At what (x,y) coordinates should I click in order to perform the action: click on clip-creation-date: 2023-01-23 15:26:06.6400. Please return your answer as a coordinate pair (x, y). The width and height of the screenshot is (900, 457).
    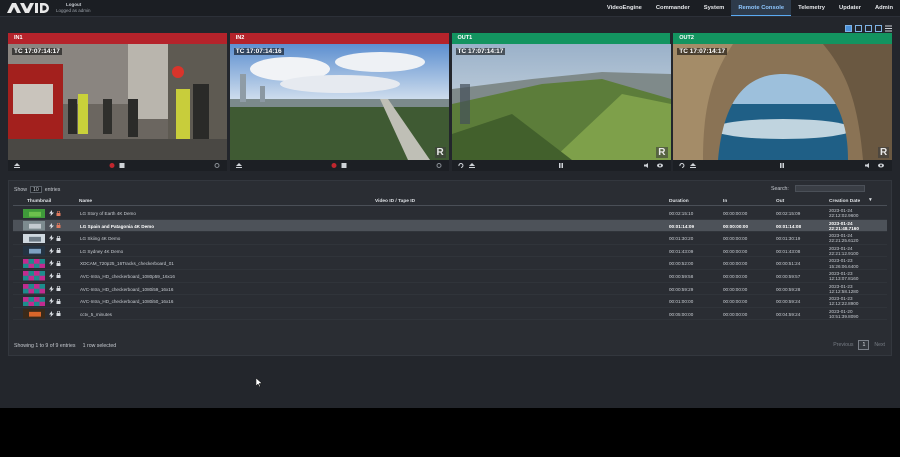
    Looking at the image, I should click on (843, 263).